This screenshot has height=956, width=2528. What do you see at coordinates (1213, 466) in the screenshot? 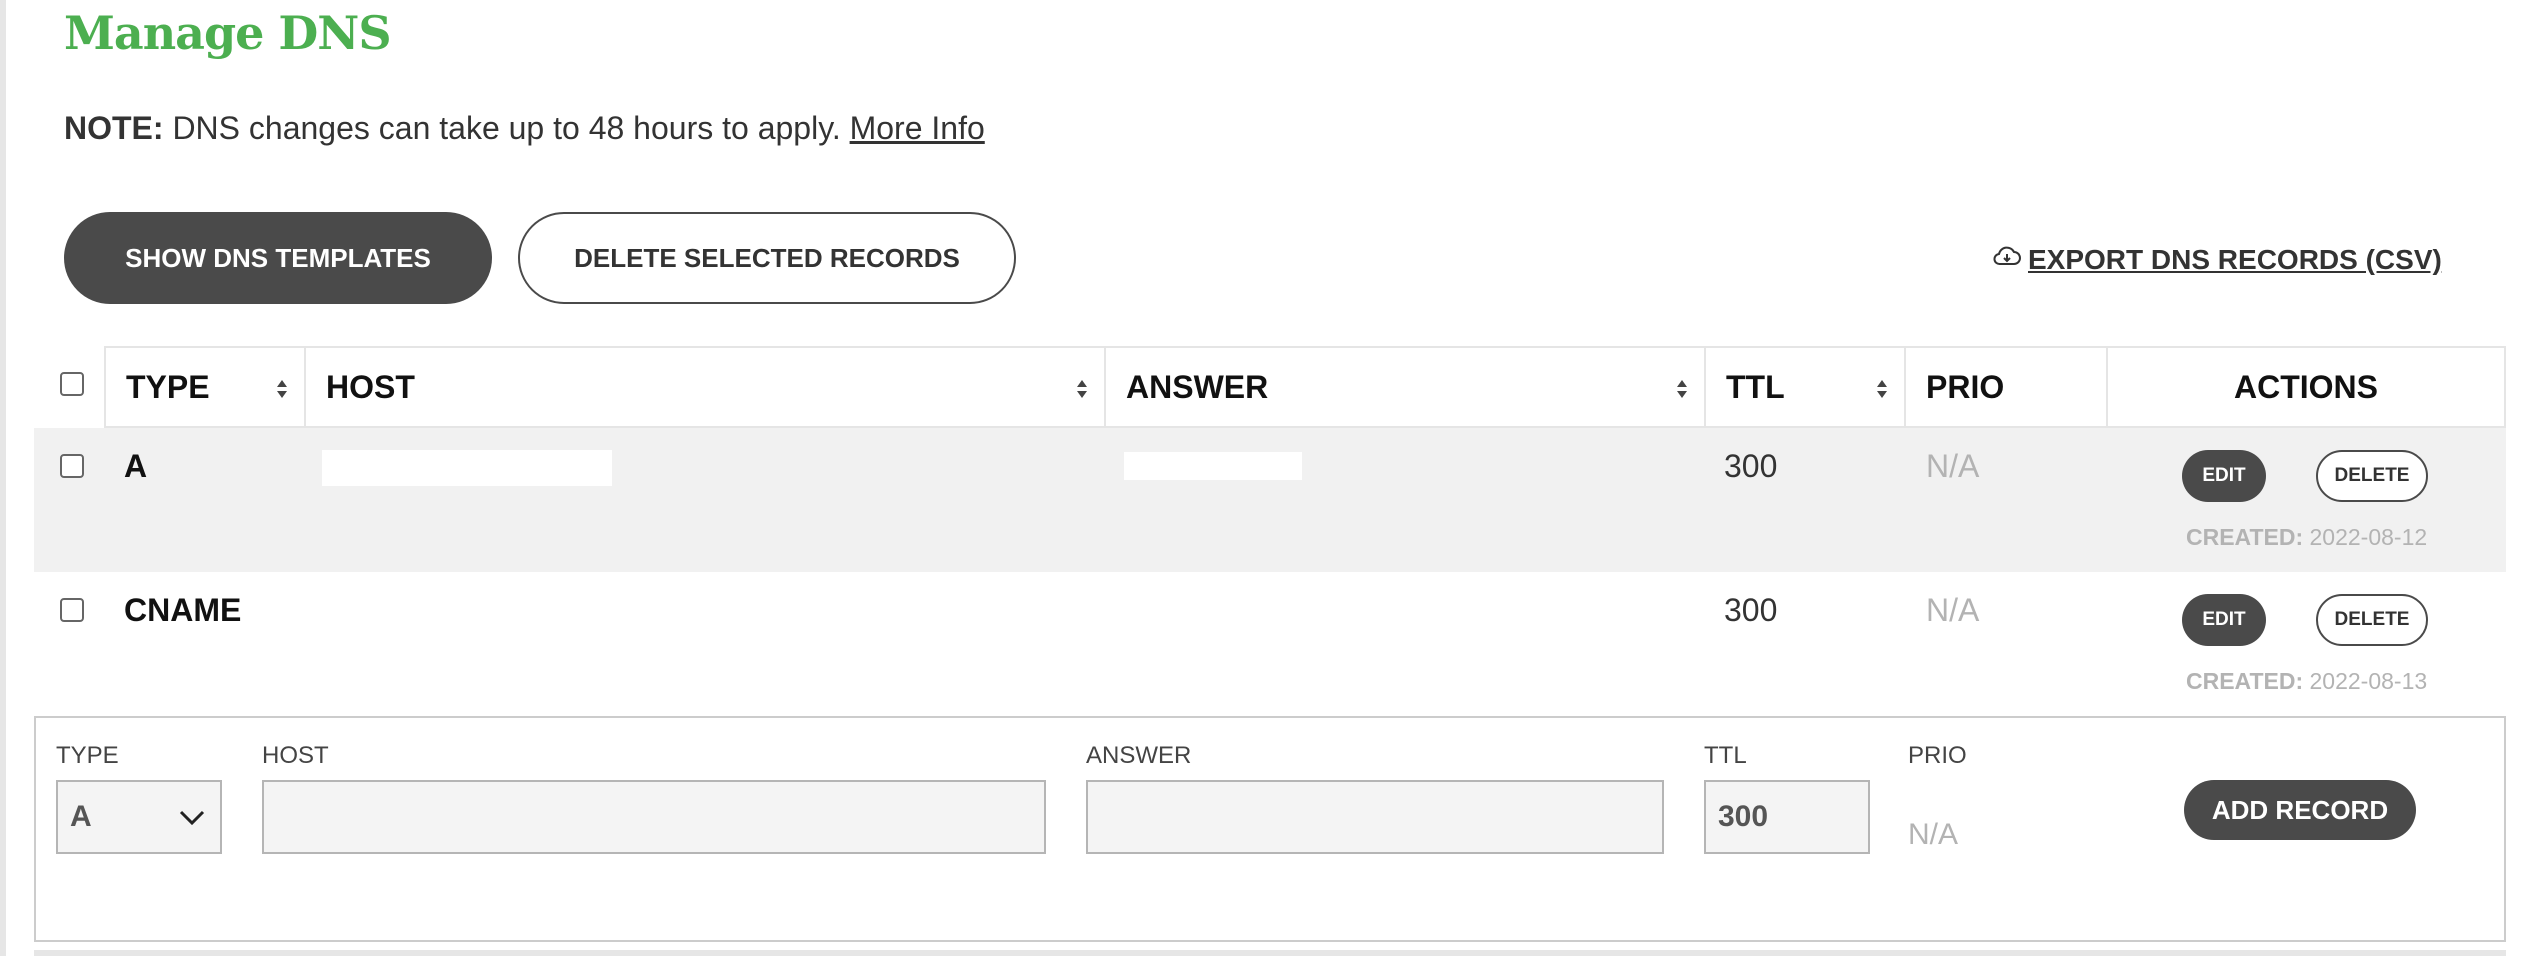
I see `answer-value-redacted` at bounding box center [1213, 466].